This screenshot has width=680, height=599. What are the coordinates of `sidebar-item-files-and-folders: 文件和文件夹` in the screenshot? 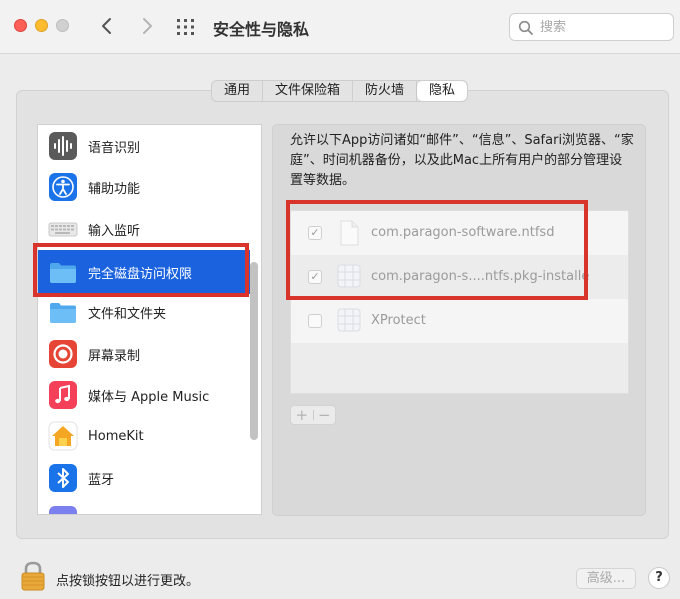 It's located at (144, 312).